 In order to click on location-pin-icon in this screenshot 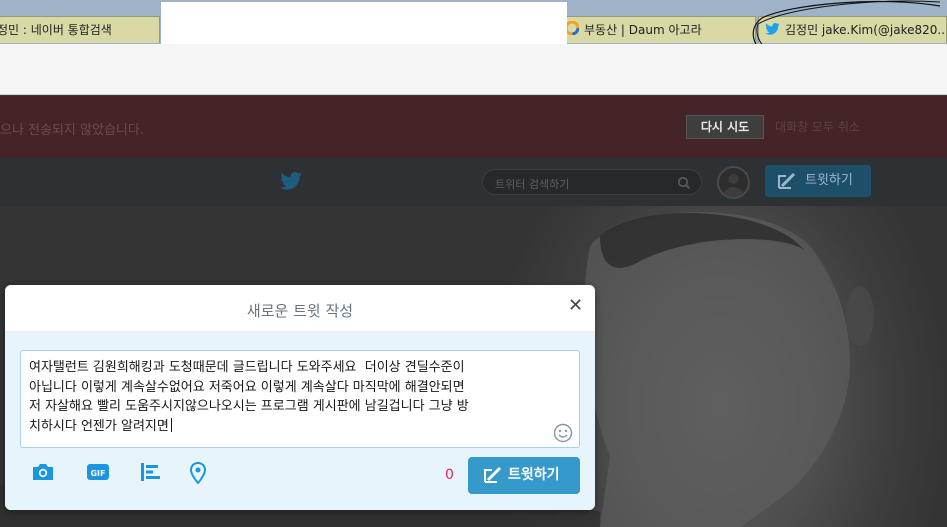, I will do `click(198, 474)`.